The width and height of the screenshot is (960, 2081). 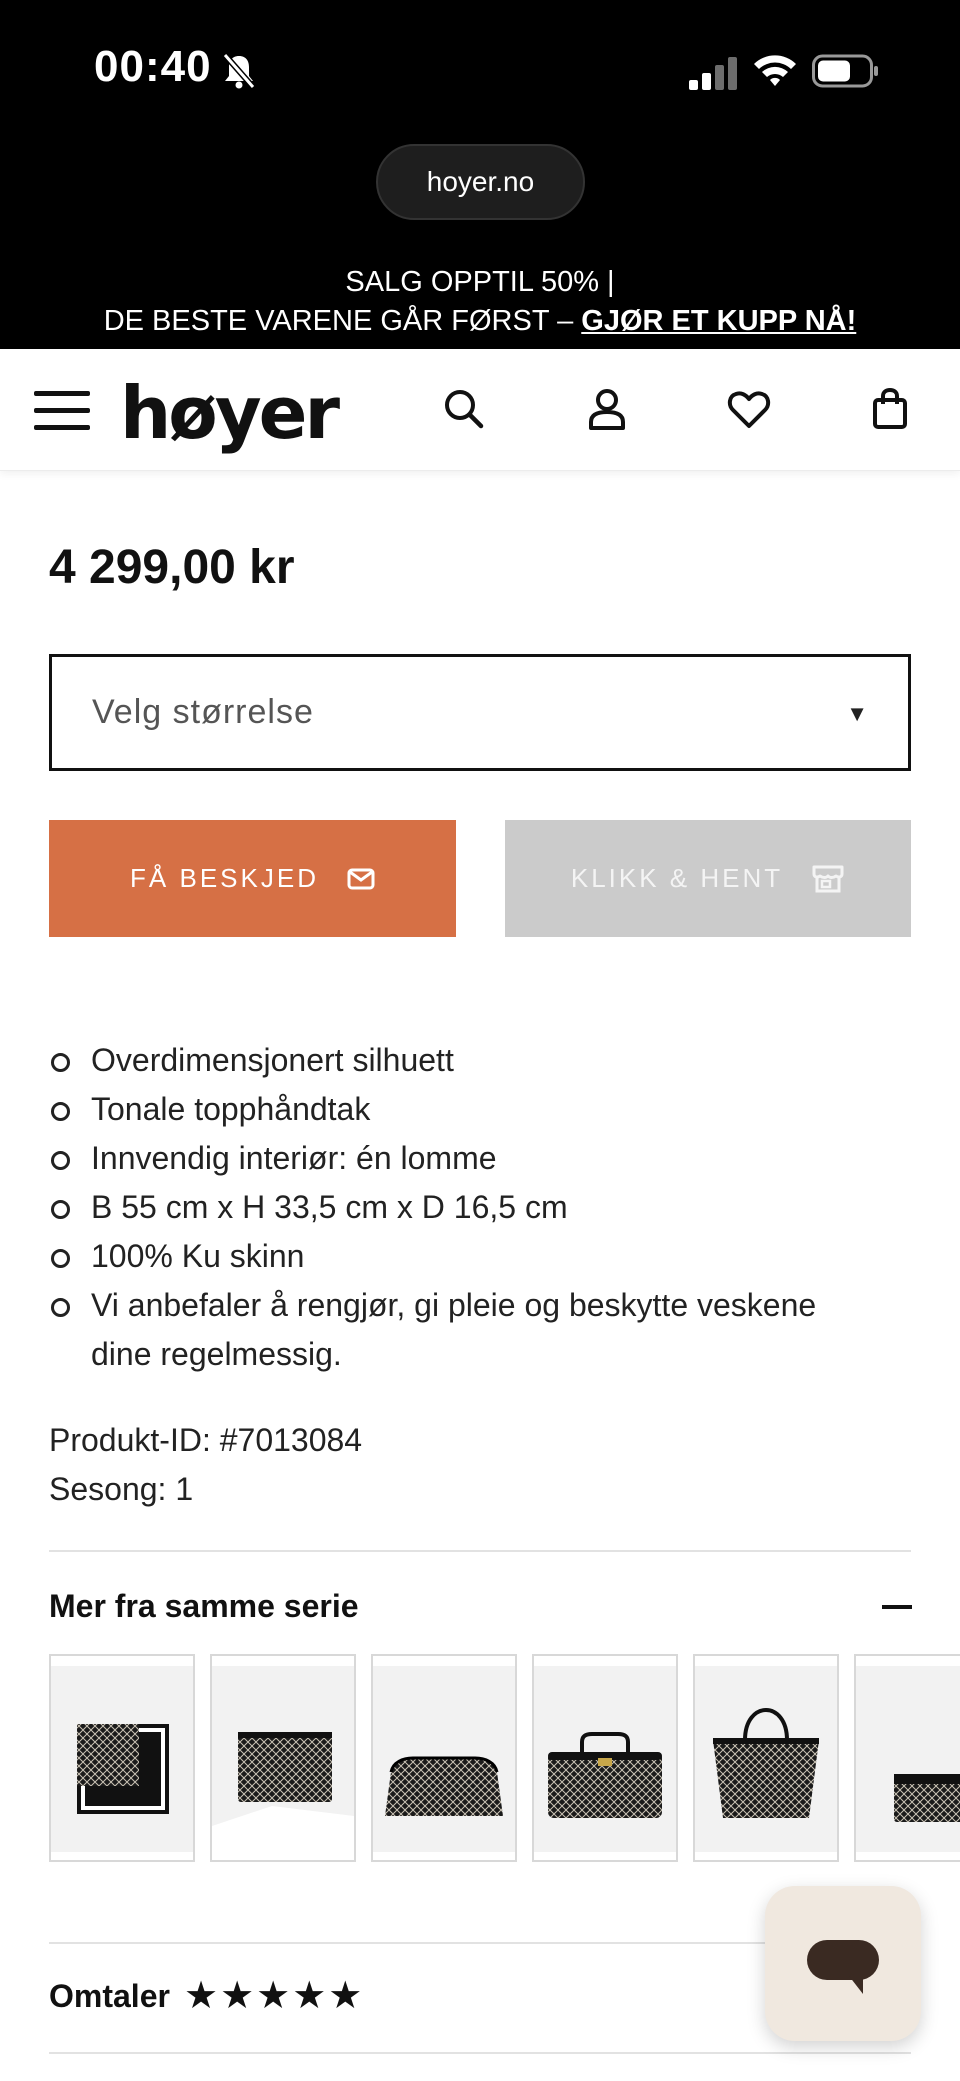 What do you see at coordinates (480, 182) in the screenshot?
I see `browser-url-bar: hoyer.no` at bounding box center [480, 182].